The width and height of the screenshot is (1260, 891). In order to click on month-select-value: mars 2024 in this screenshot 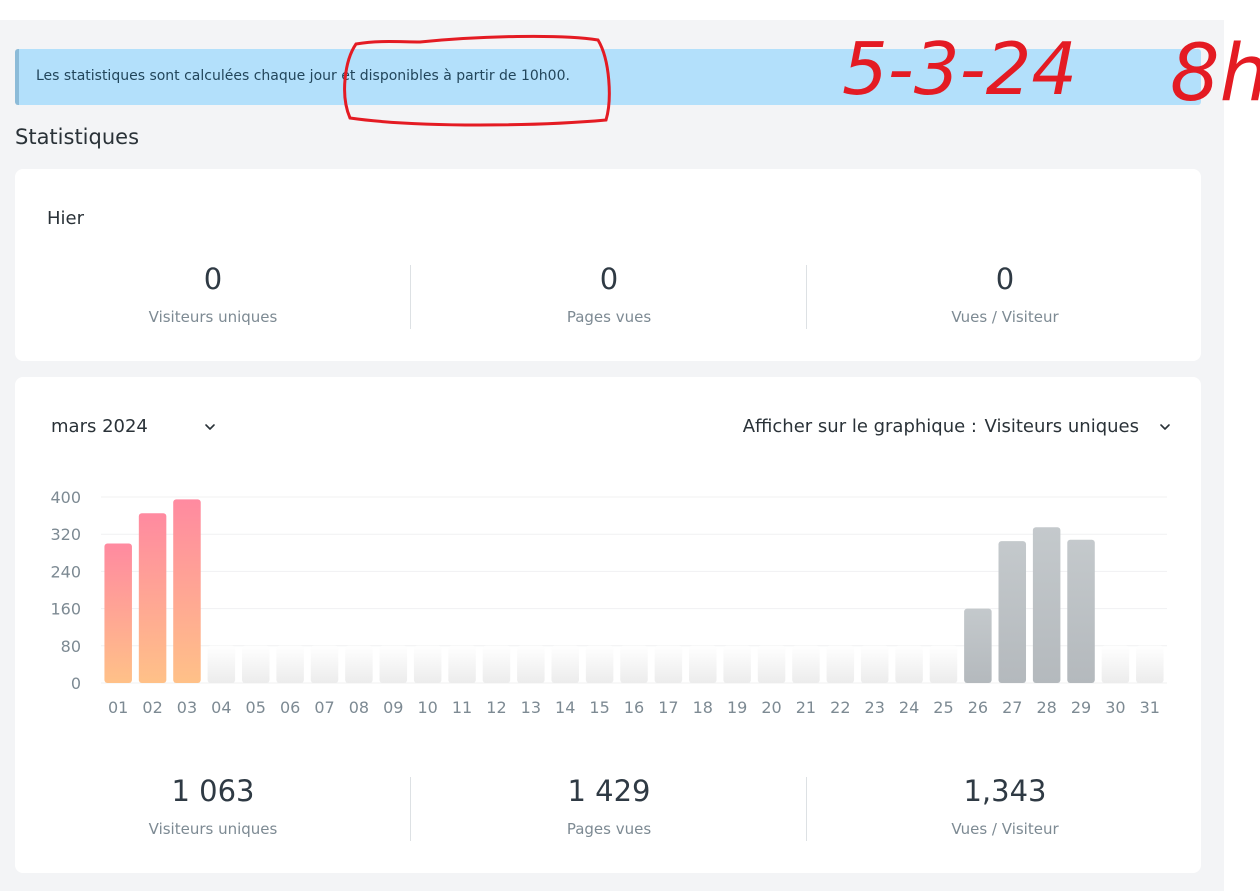, I will do `click(99, 426)`.